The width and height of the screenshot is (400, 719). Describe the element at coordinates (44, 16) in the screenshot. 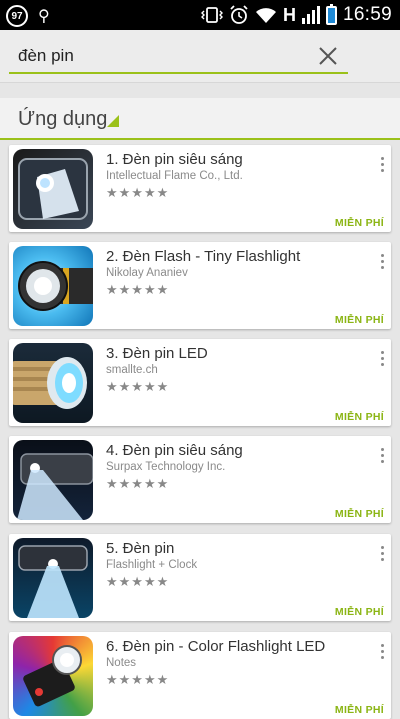

I see `usb-icon: ⚲` at that location.